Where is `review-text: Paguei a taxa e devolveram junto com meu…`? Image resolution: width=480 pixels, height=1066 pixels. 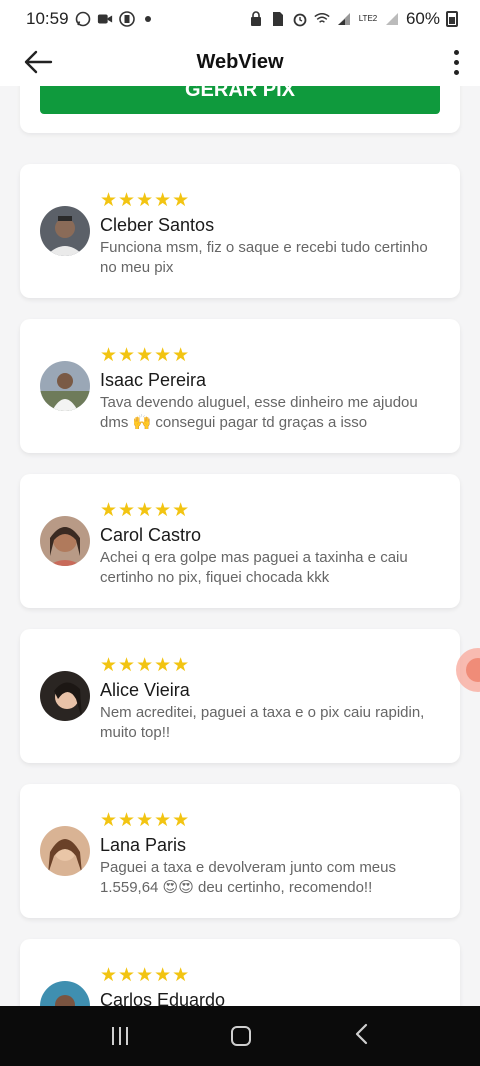
review-text: Paguei a taxa e devolveram junto com meu… is located at coordinates (248, 877).